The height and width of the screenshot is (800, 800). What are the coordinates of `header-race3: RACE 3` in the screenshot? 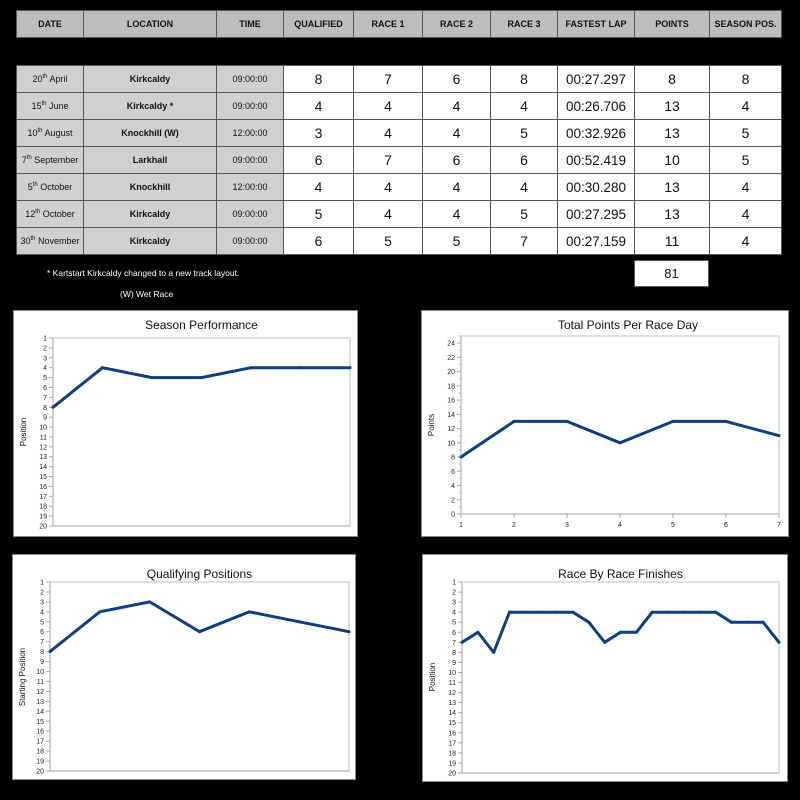 It's located at (524, 24).